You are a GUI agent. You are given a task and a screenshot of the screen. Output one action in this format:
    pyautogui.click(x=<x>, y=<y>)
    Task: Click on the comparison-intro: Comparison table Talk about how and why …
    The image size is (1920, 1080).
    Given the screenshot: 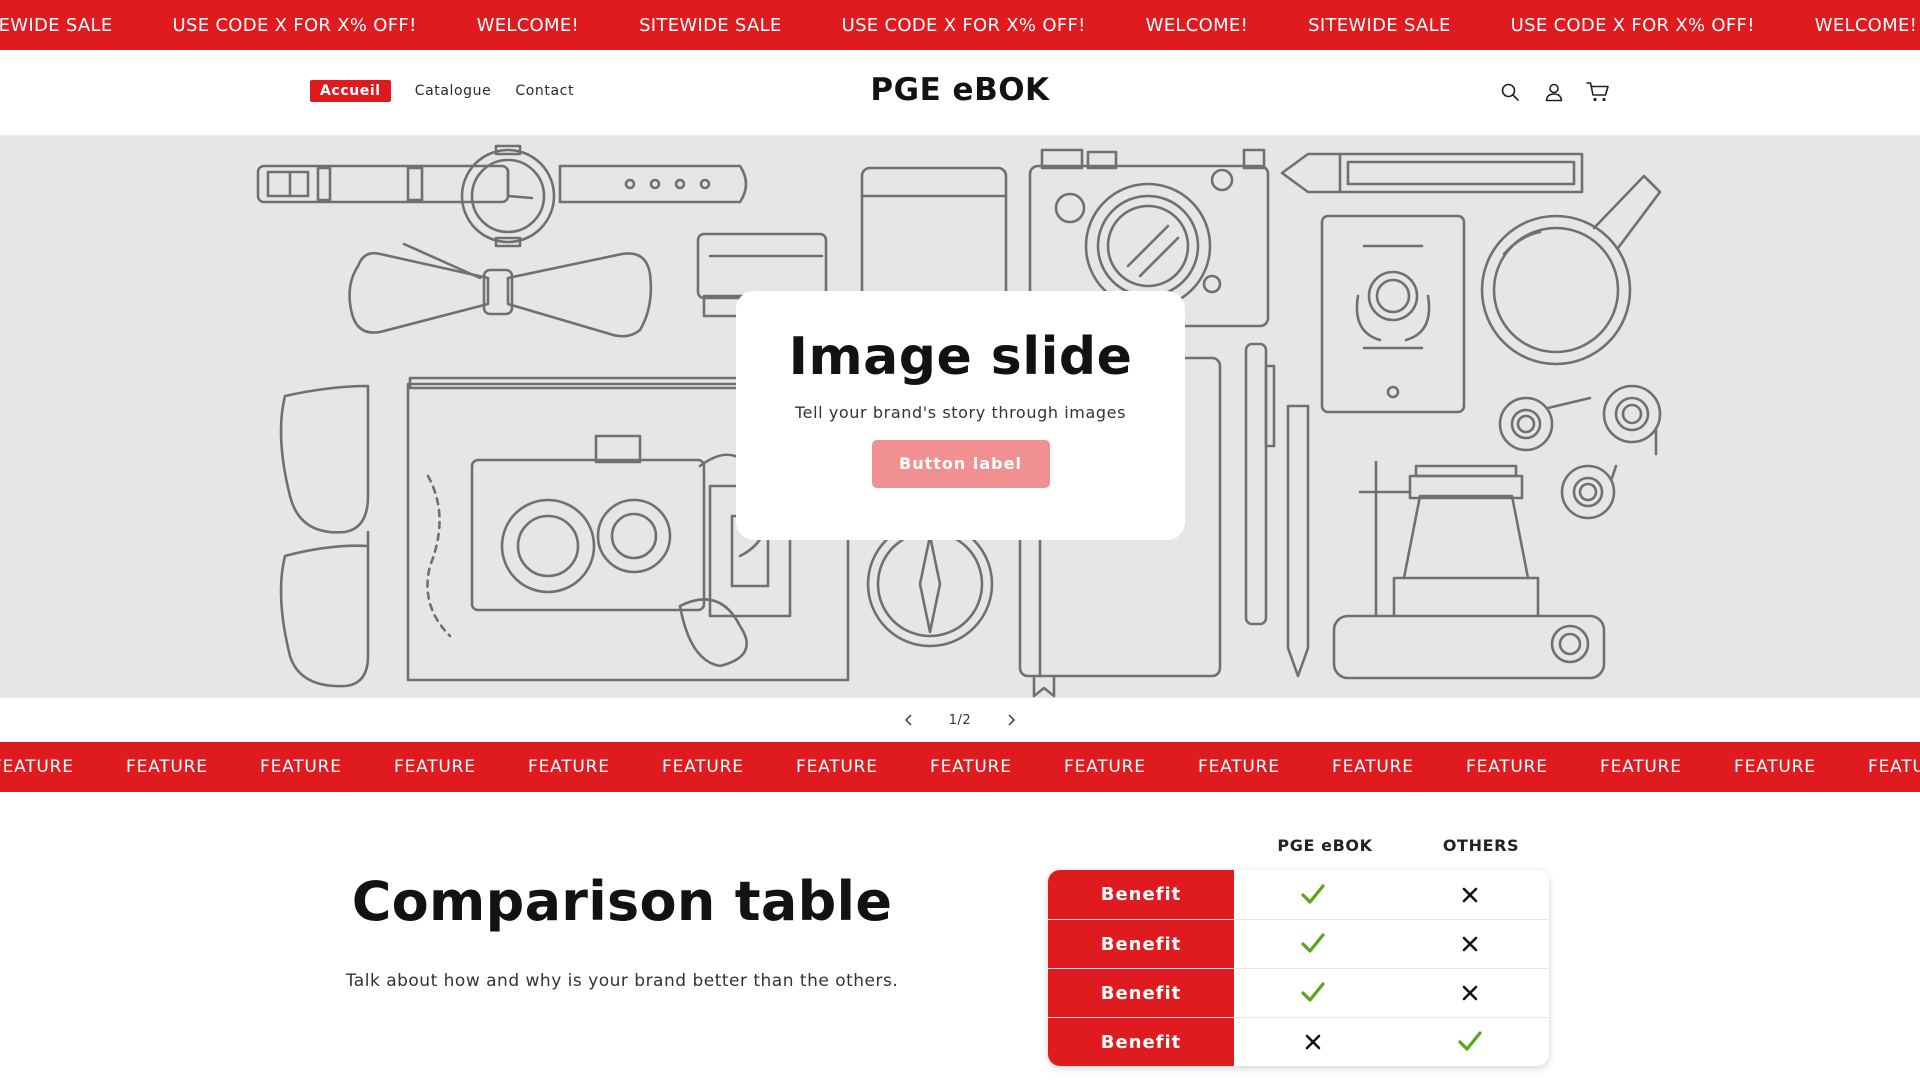 What is the action you would take?
    pyautogui.click(x=622, y=930)
    